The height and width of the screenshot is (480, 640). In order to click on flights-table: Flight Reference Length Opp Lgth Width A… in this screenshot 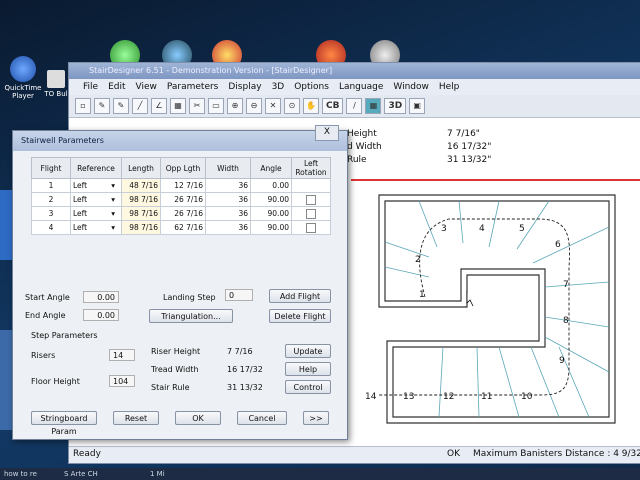, I will do `click(181, 196)`.